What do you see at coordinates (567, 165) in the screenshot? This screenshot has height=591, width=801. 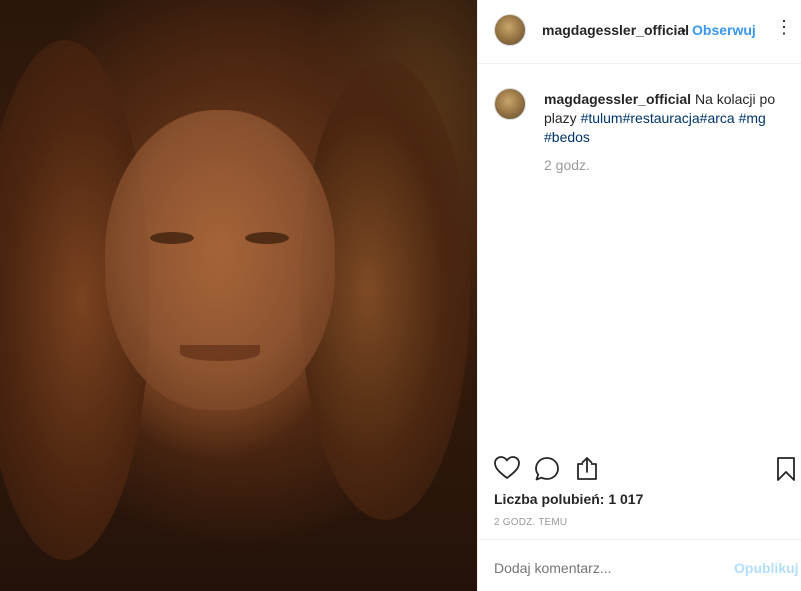 I see `caption-time: 2 godz.` at bounding box center [567, 165].